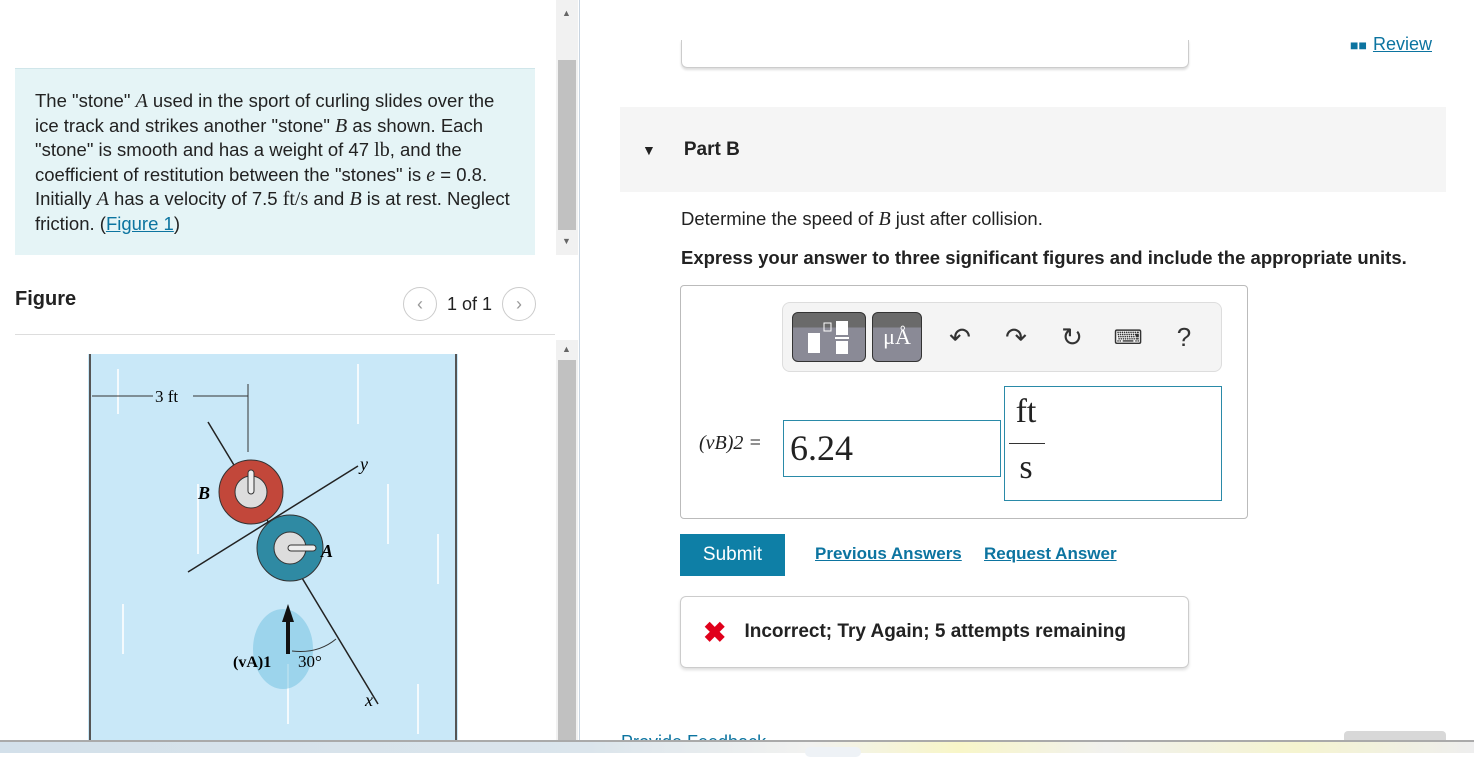  Describe the element at coordinates (730, 443) in the screenshot. I see `variable-label: (vB)2 =` at that location.